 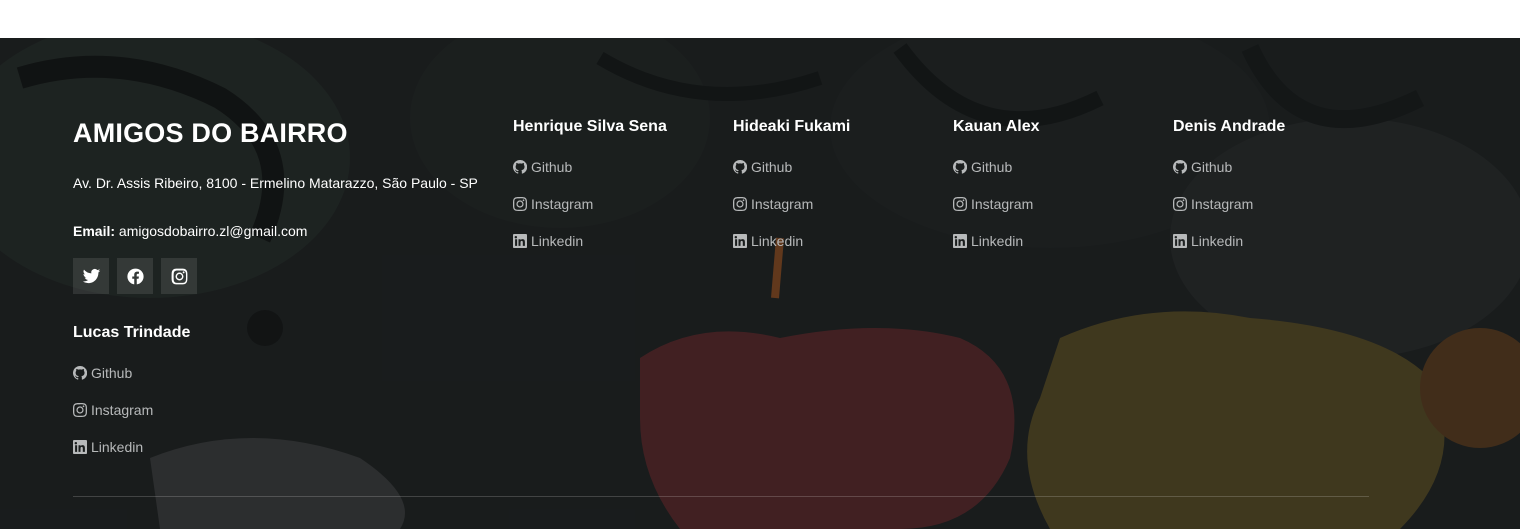 I want to click on email-value: amigosdobairro.zl@gmail.com, so click(x=213, y=231).